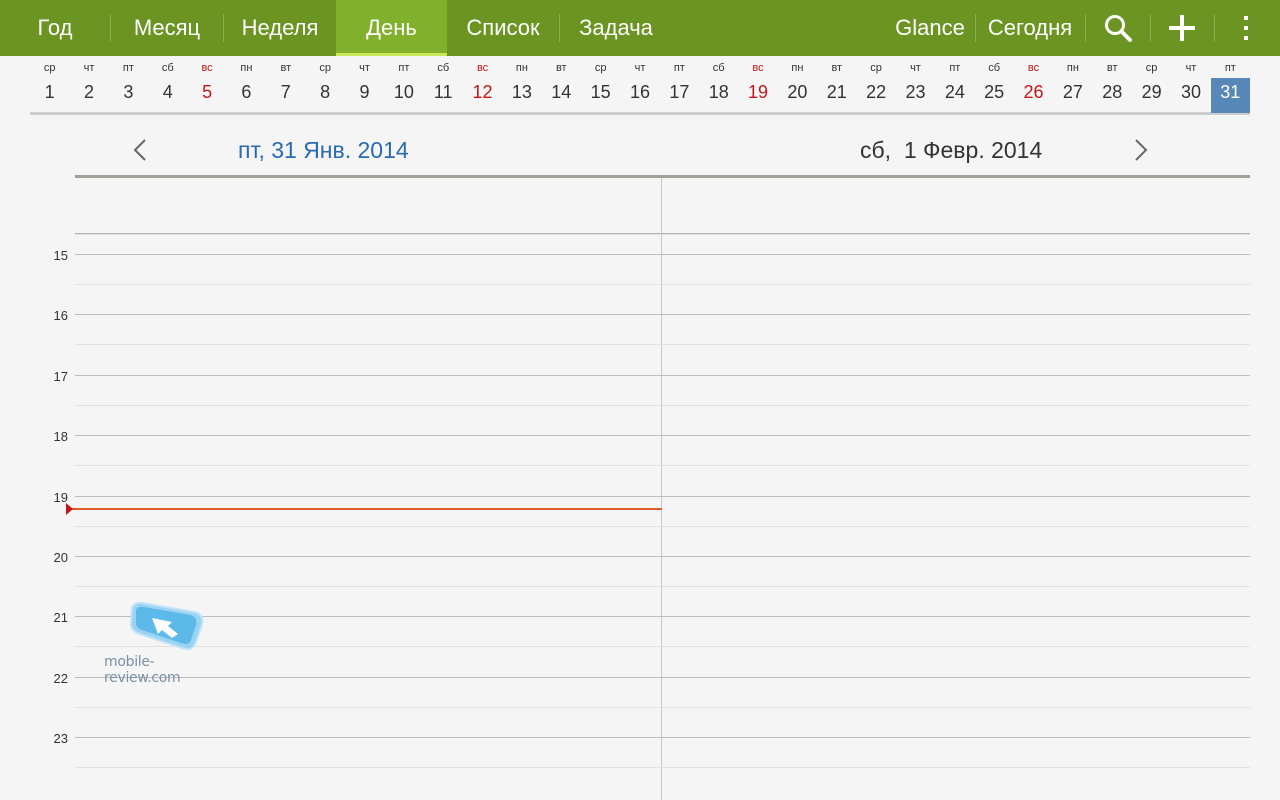  I want to click on day-strip-date: 24, so click(954, 92).